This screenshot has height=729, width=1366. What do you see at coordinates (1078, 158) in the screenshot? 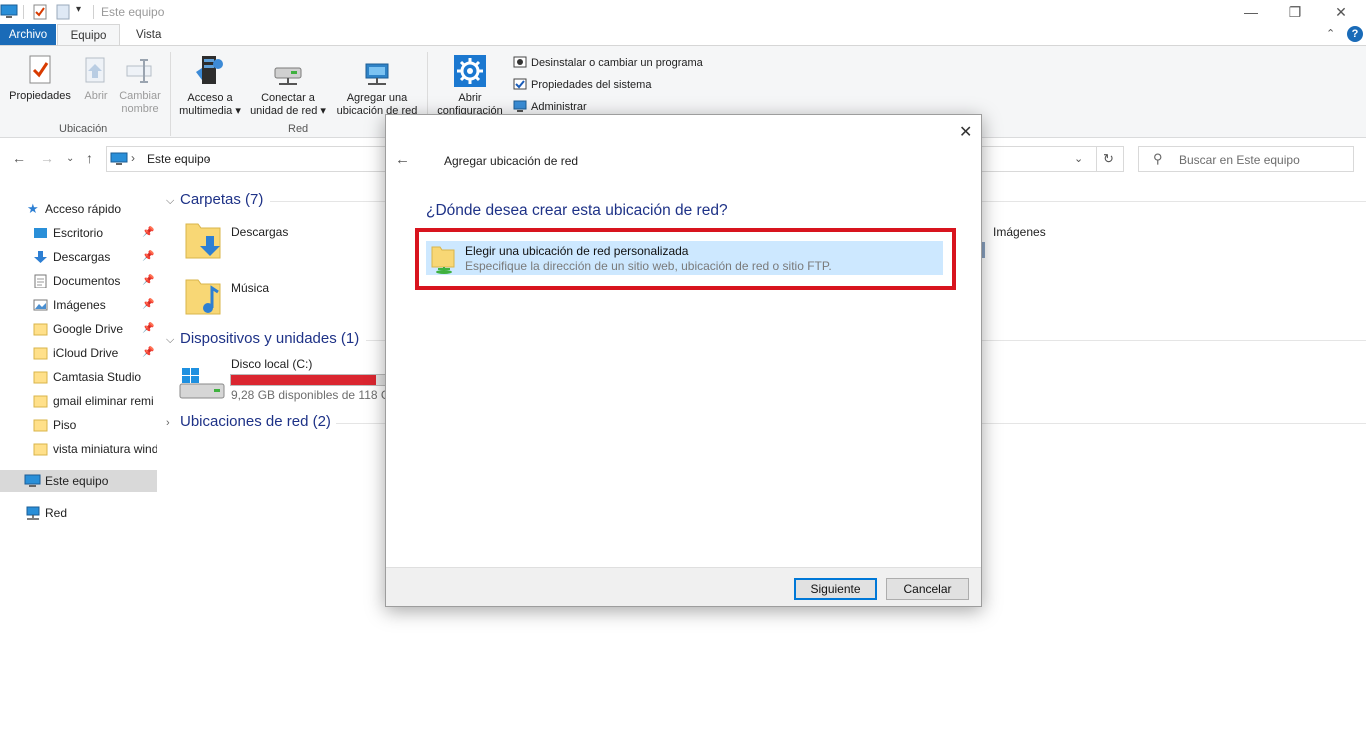
I see `address-dropdown-icon: ⌄` at bounding box center [1078, 158].